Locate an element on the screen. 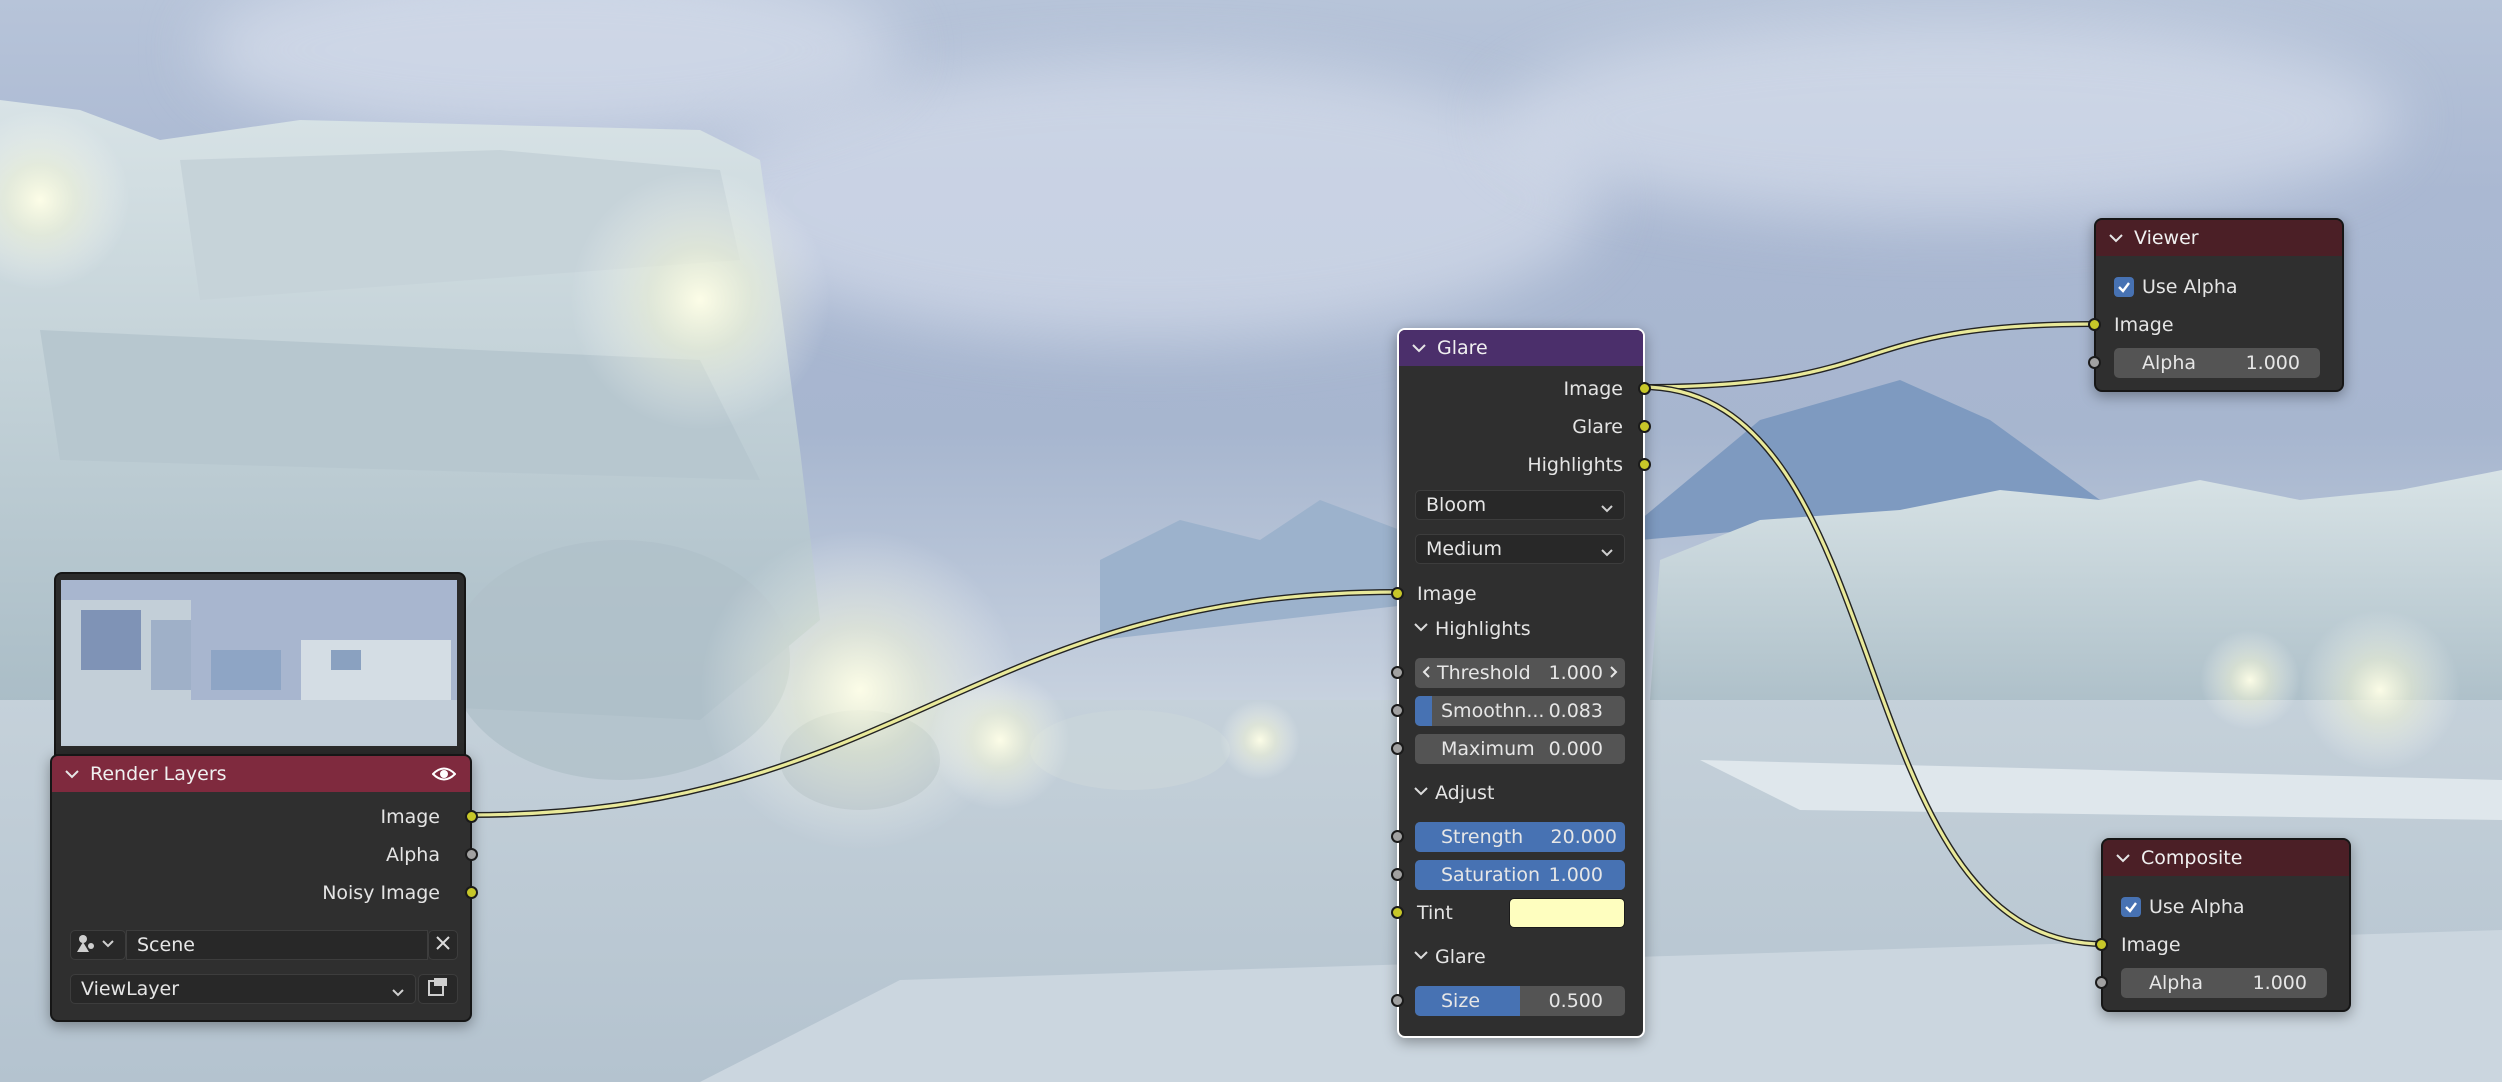 Image resolution: width=2502 pixels, height=1082 pixels. highlights-panel-header: Highlights is located at coordinates (1472, 629).